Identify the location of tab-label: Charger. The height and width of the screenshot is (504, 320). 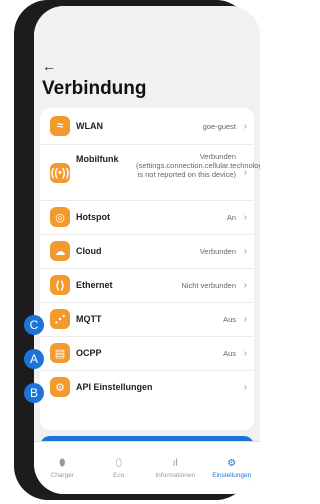
(62, 475).